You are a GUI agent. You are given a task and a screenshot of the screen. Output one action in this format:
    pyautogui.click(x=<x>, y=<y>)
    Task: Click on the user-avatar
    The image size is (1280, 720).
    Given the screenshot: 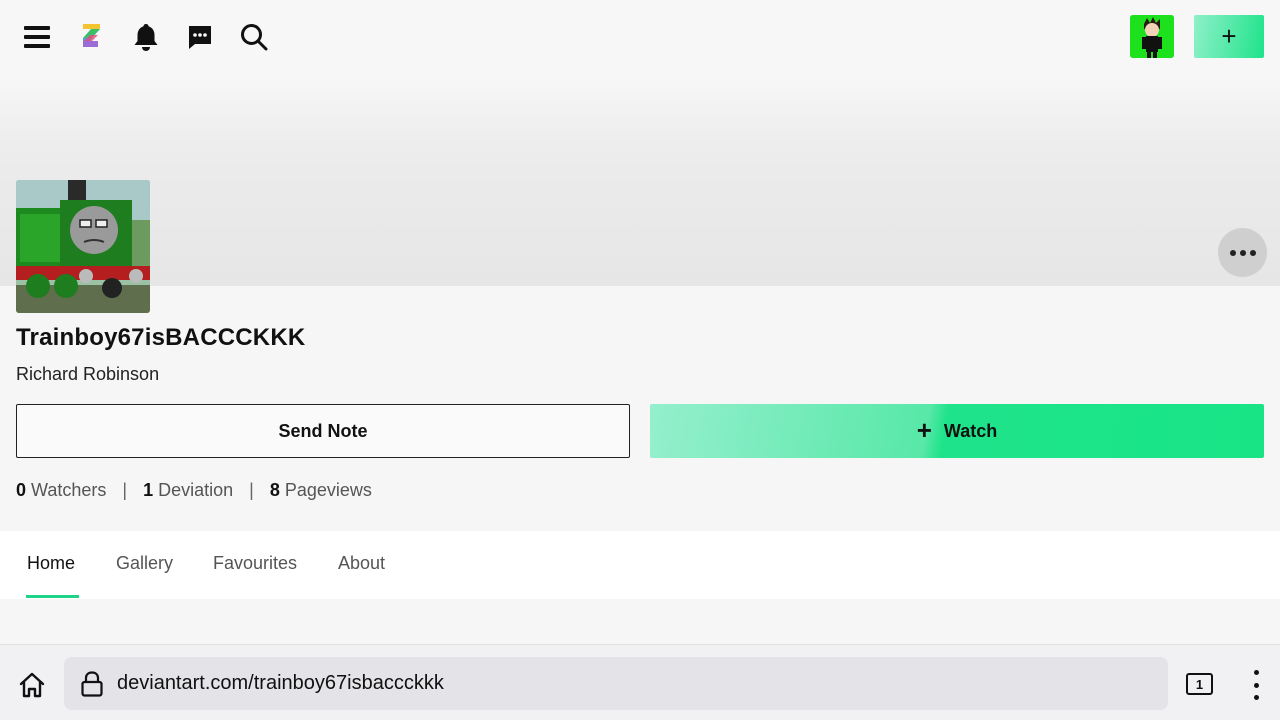 What is the action you would take?
    pyautogui.click(x=1152, y=36)
    